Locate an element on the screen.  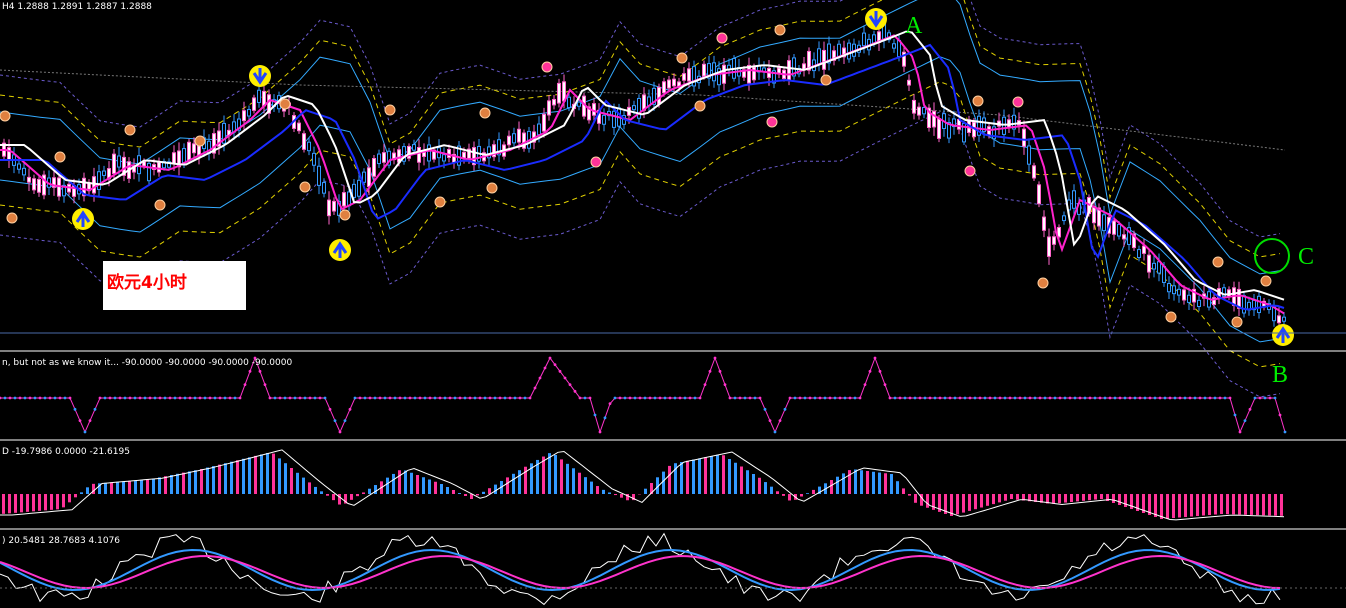
annotation-box: 欧元4小时 is located at coordinates (174, 285).